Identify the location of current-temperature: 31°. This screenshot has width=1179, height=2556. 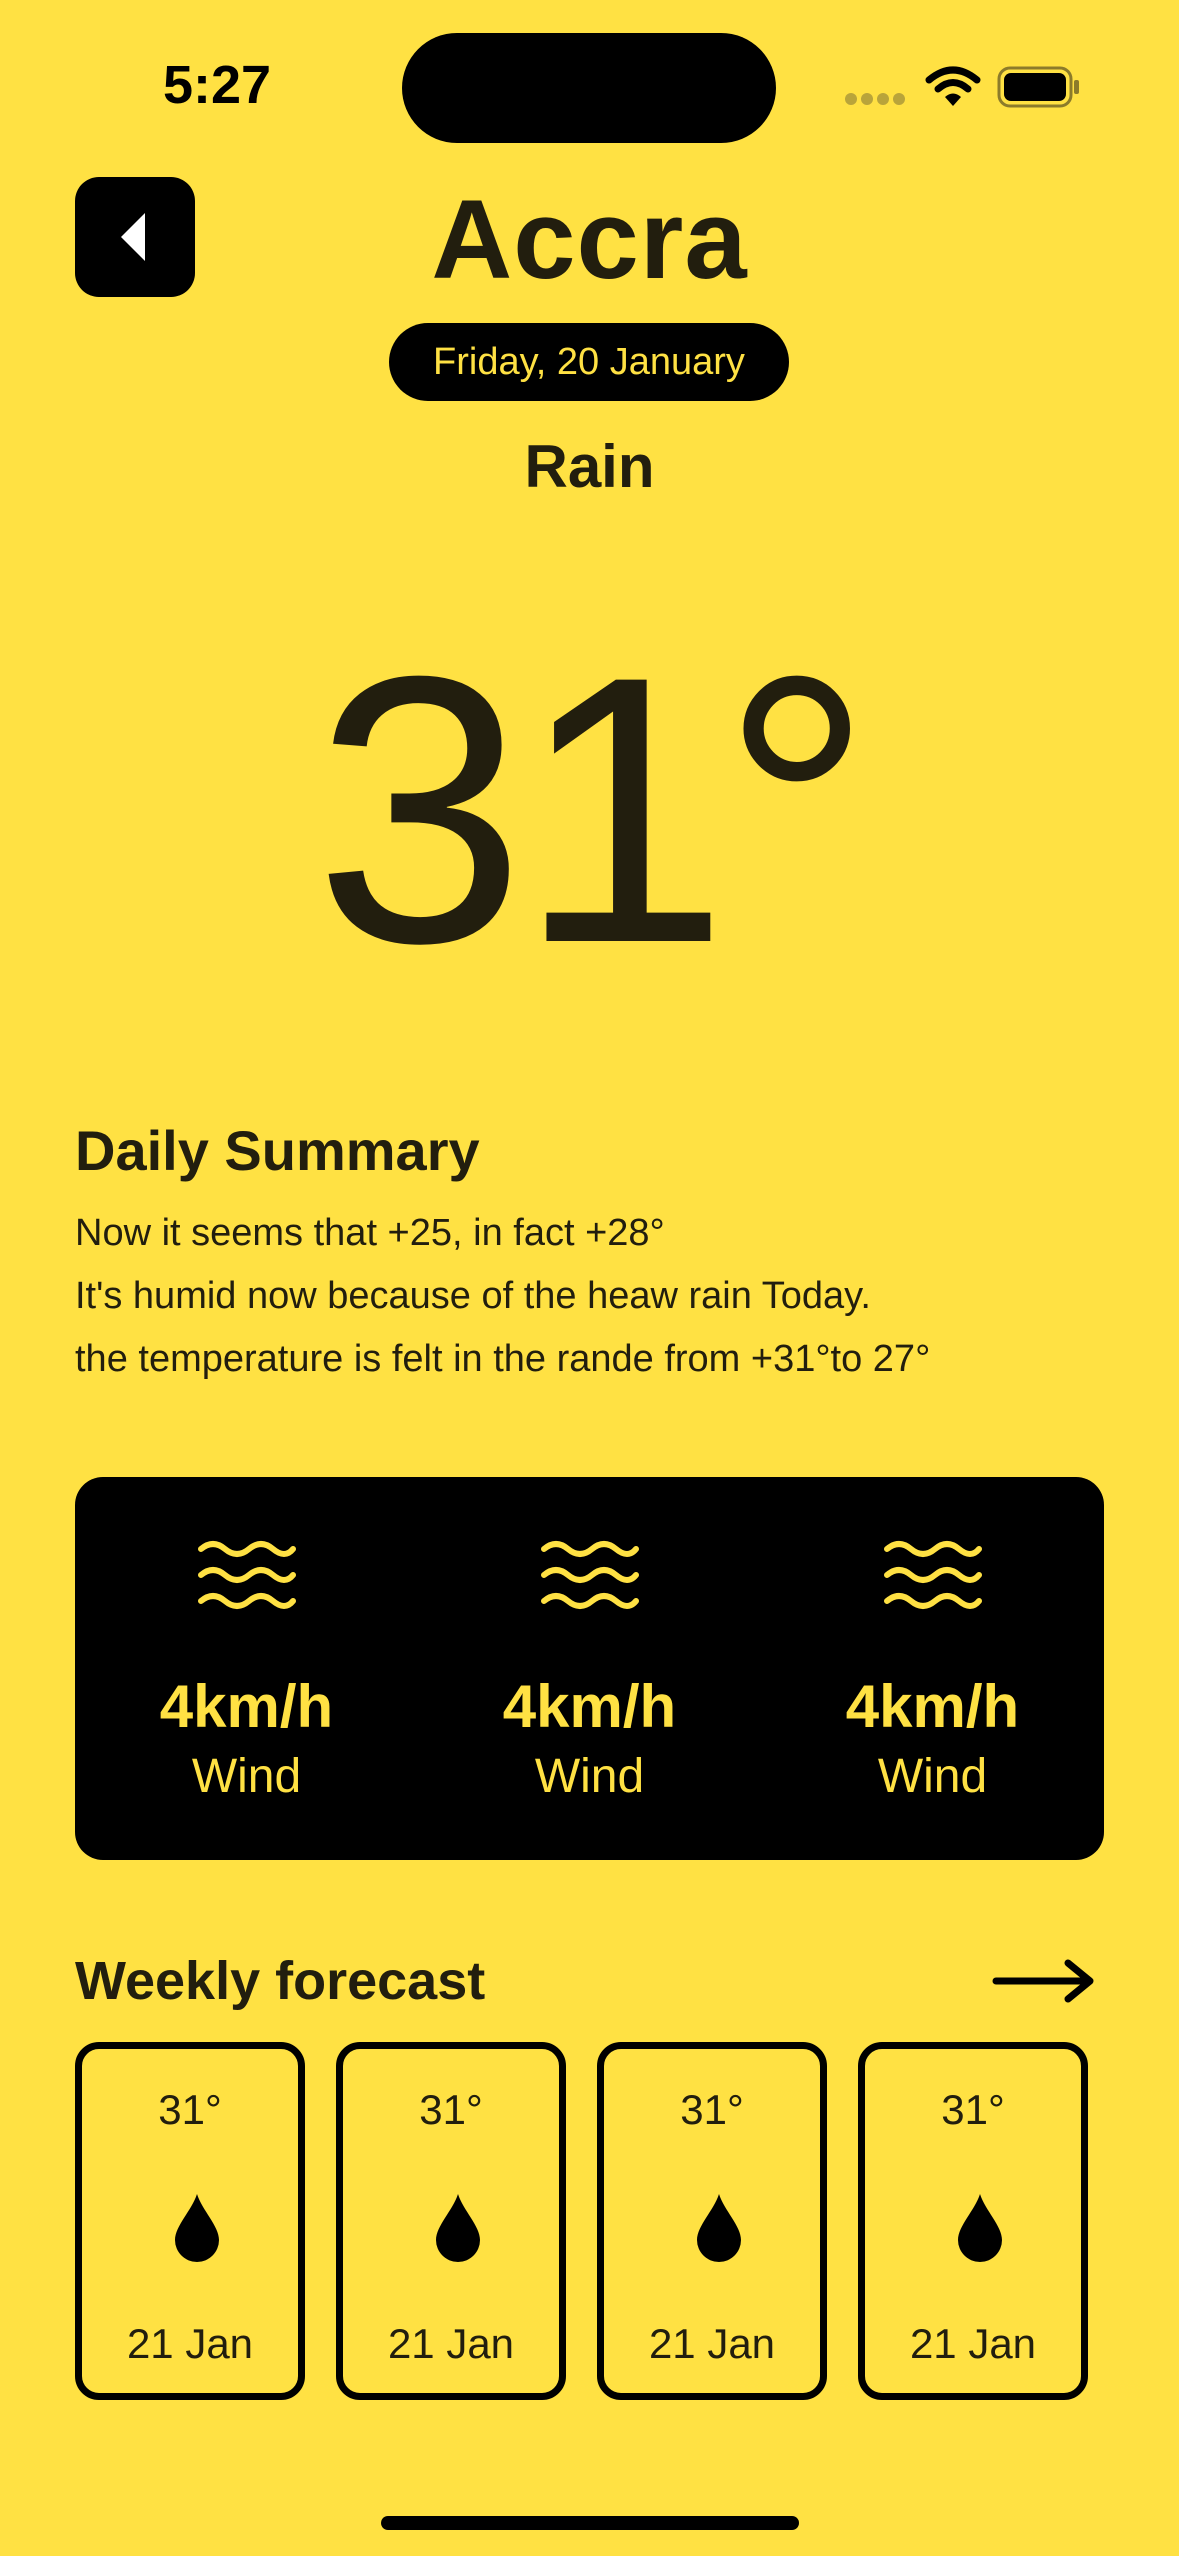
(593, 809).